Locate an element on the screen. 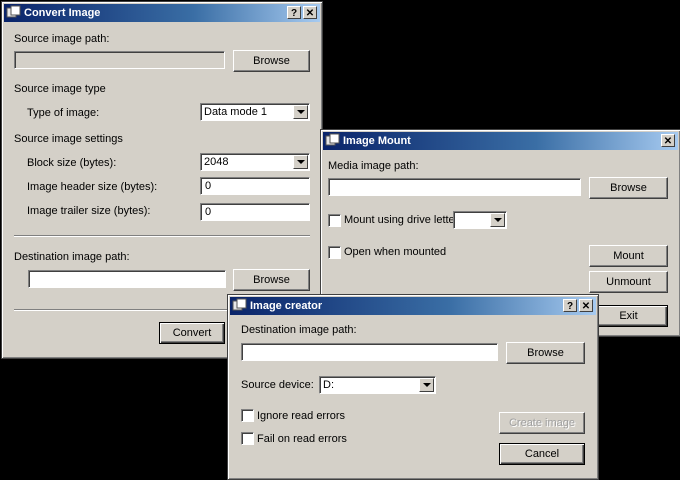 The height and width of the screenshot is (480, 680). source-device-select: D: is located at coordinates (377, 385).